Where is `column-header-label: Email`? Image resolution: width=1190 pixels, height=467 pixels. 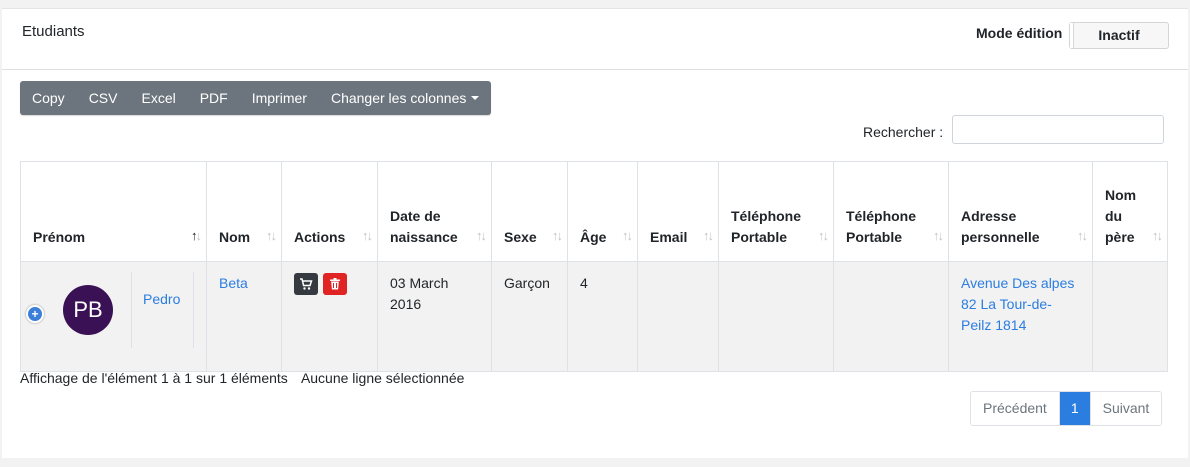
column-header-label: Email is located at coordinates (669, 237).